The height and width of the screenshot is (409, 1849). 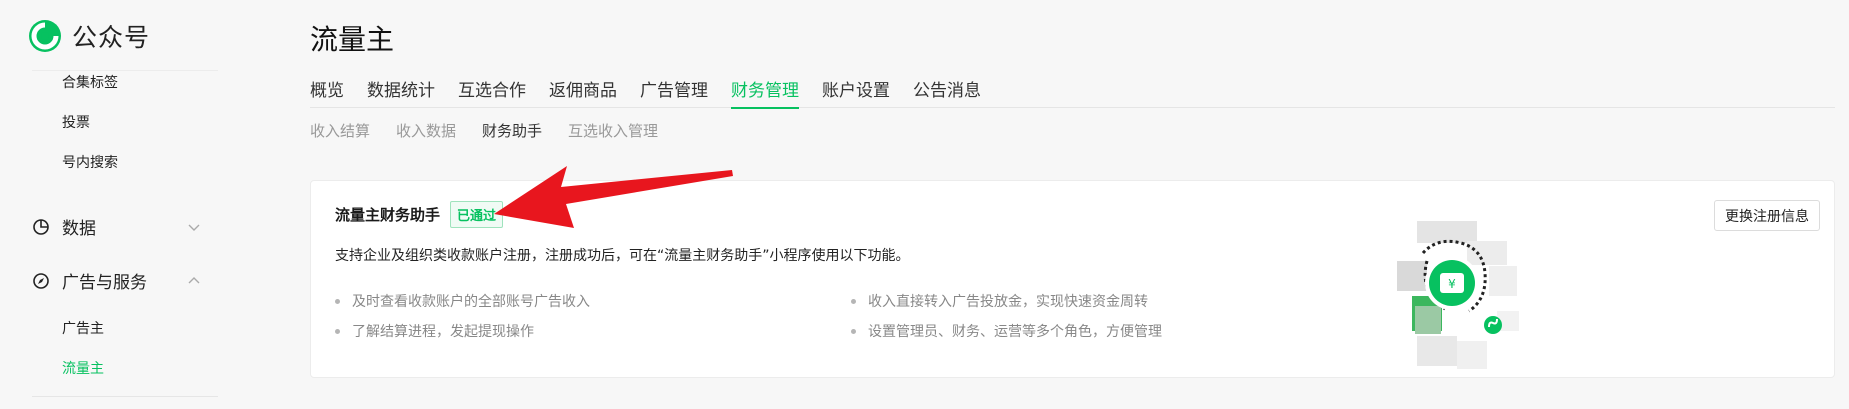 What do you see at coordinates (83, 328) in the screenshot?
I see `sidebar-item-advertiser: 广告主` at bounding box center [83, 328].